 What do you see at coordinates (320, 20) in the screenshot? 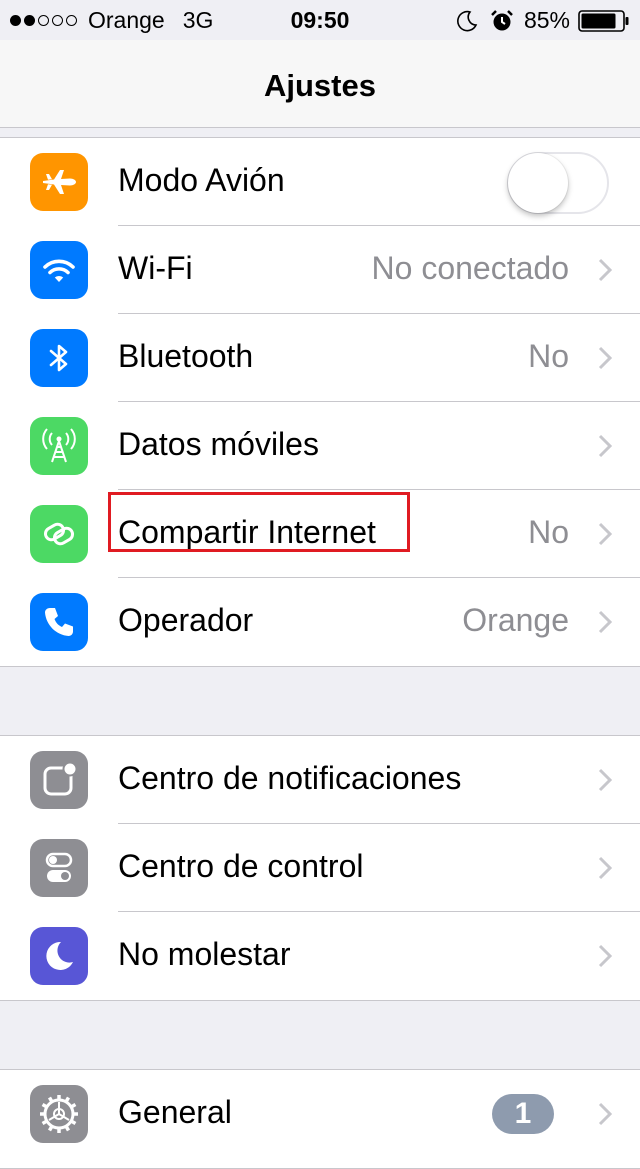
I see `status-bar: Orange 3G 09:50 85%` at bounding box center [320, 20].